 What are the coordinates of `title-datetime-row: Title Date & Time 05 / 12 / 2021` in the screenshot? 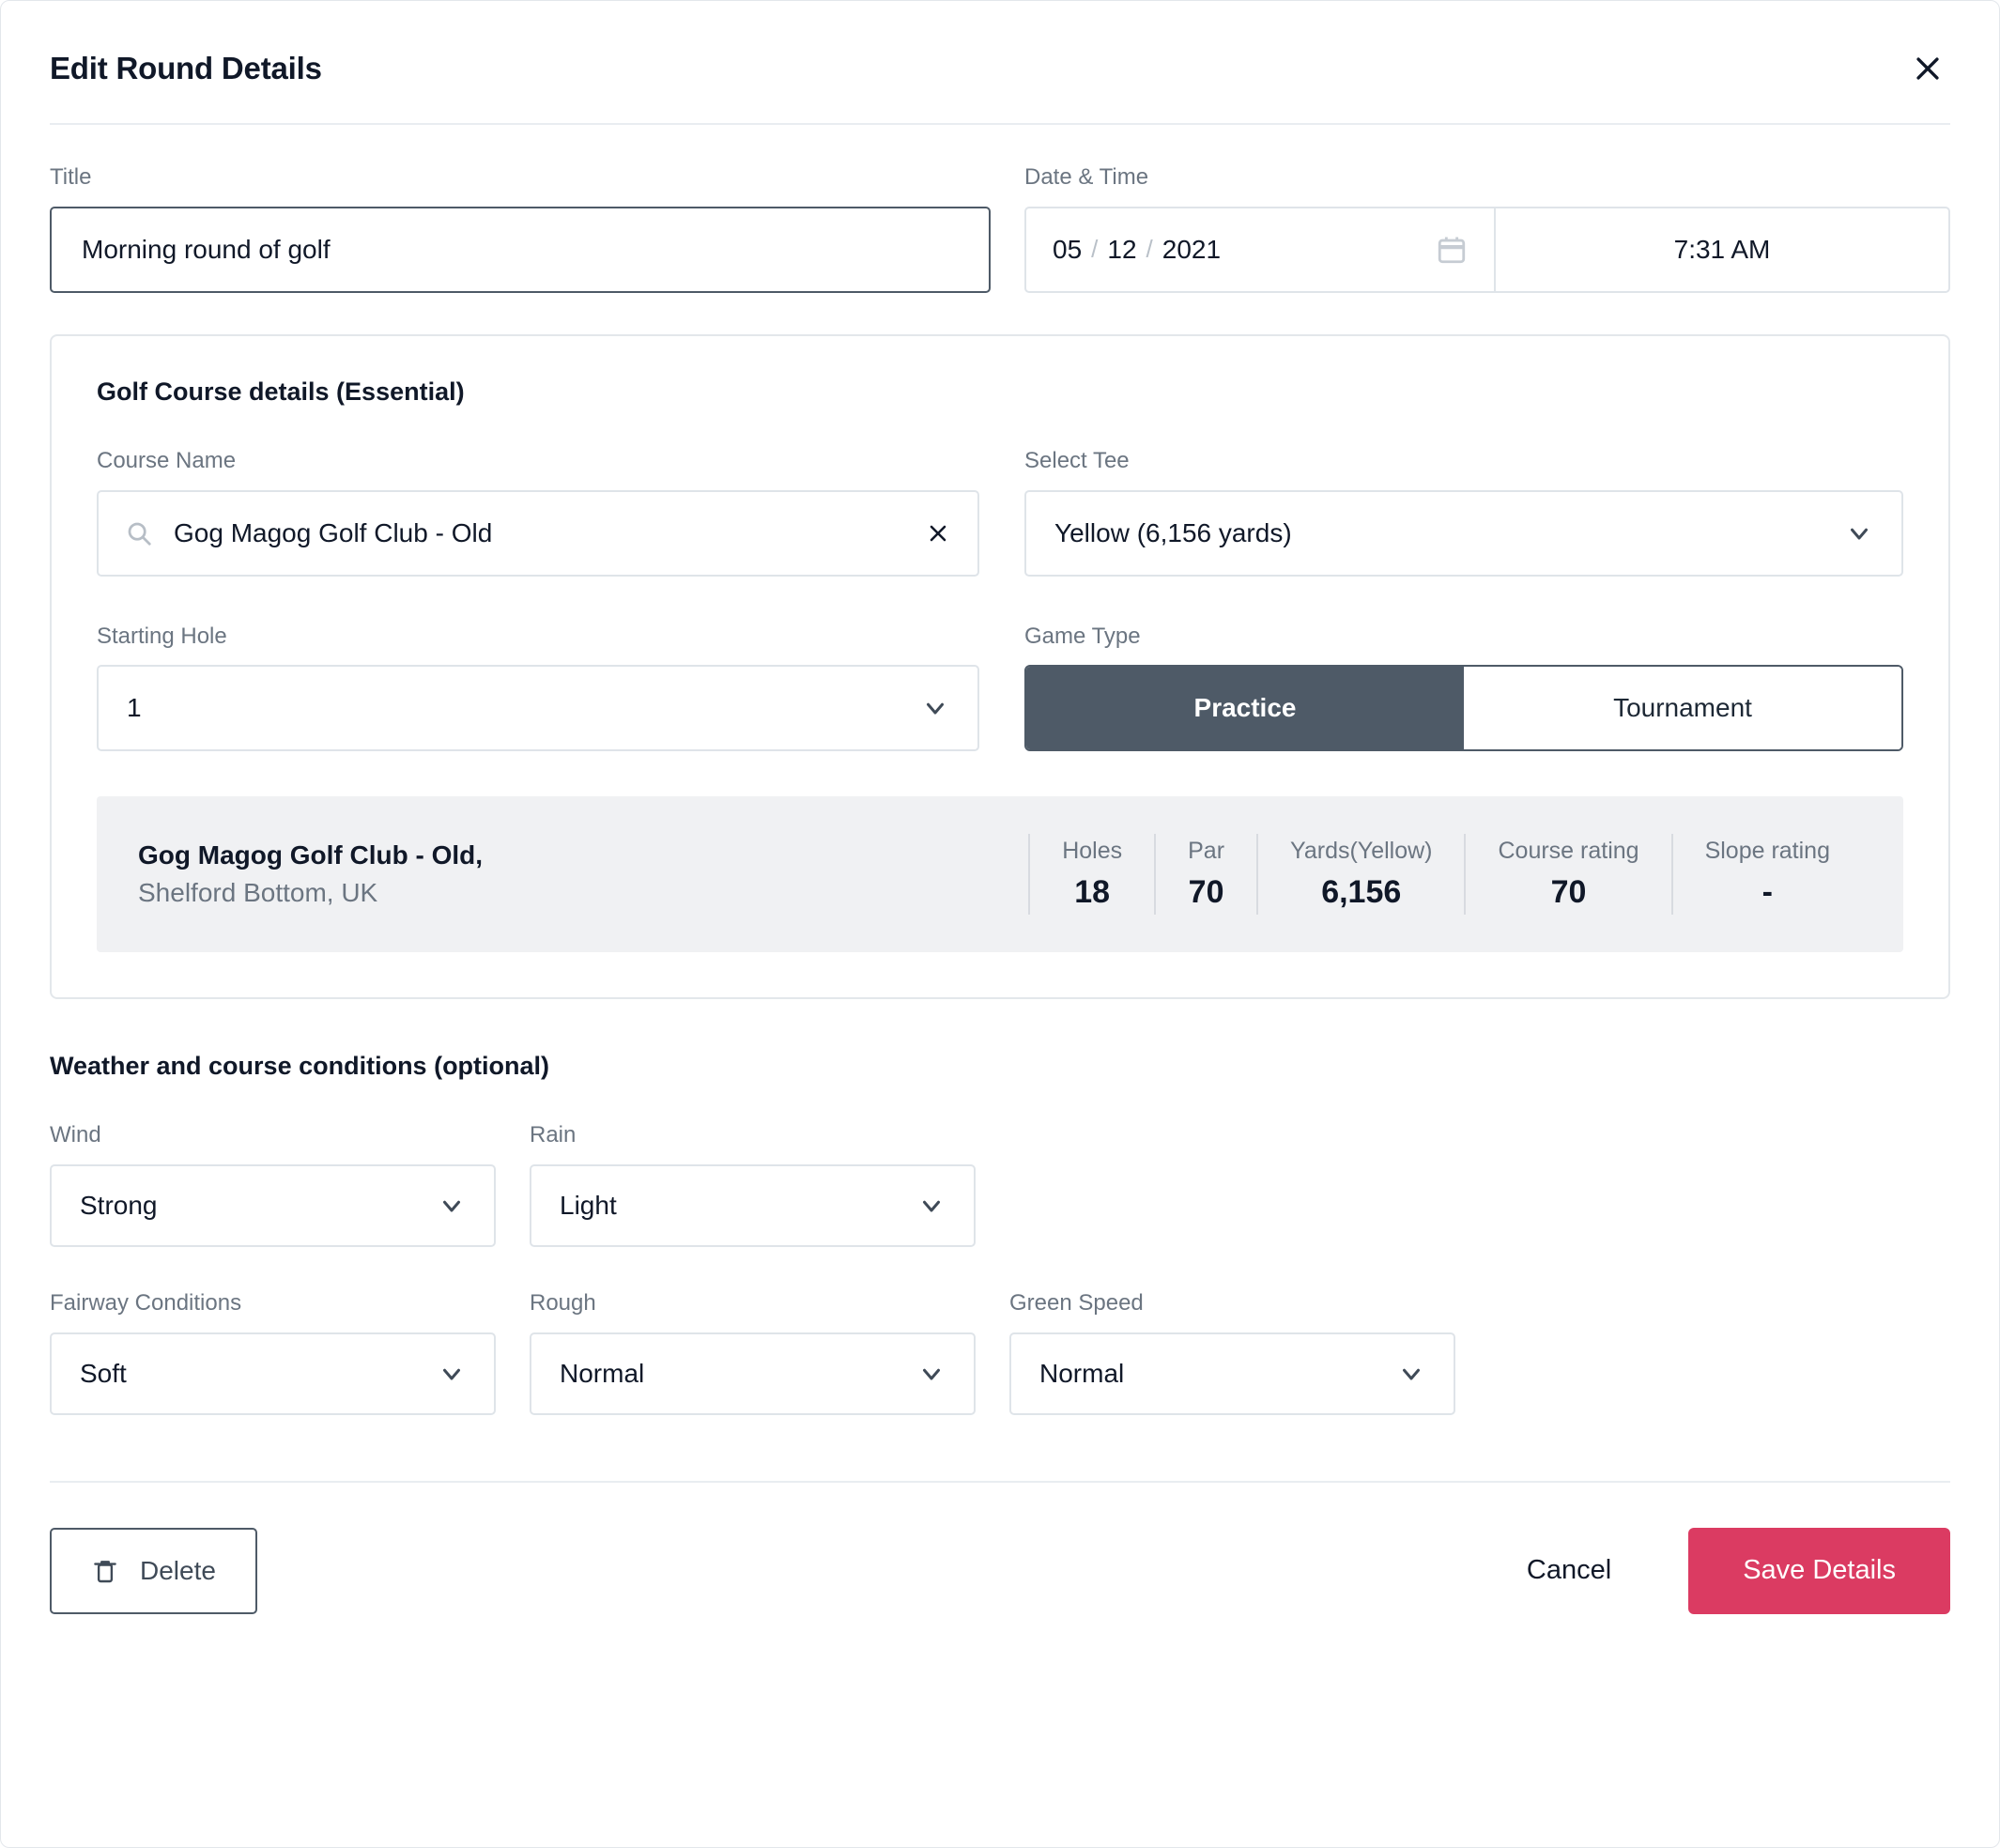 It's located at (1000, 209).